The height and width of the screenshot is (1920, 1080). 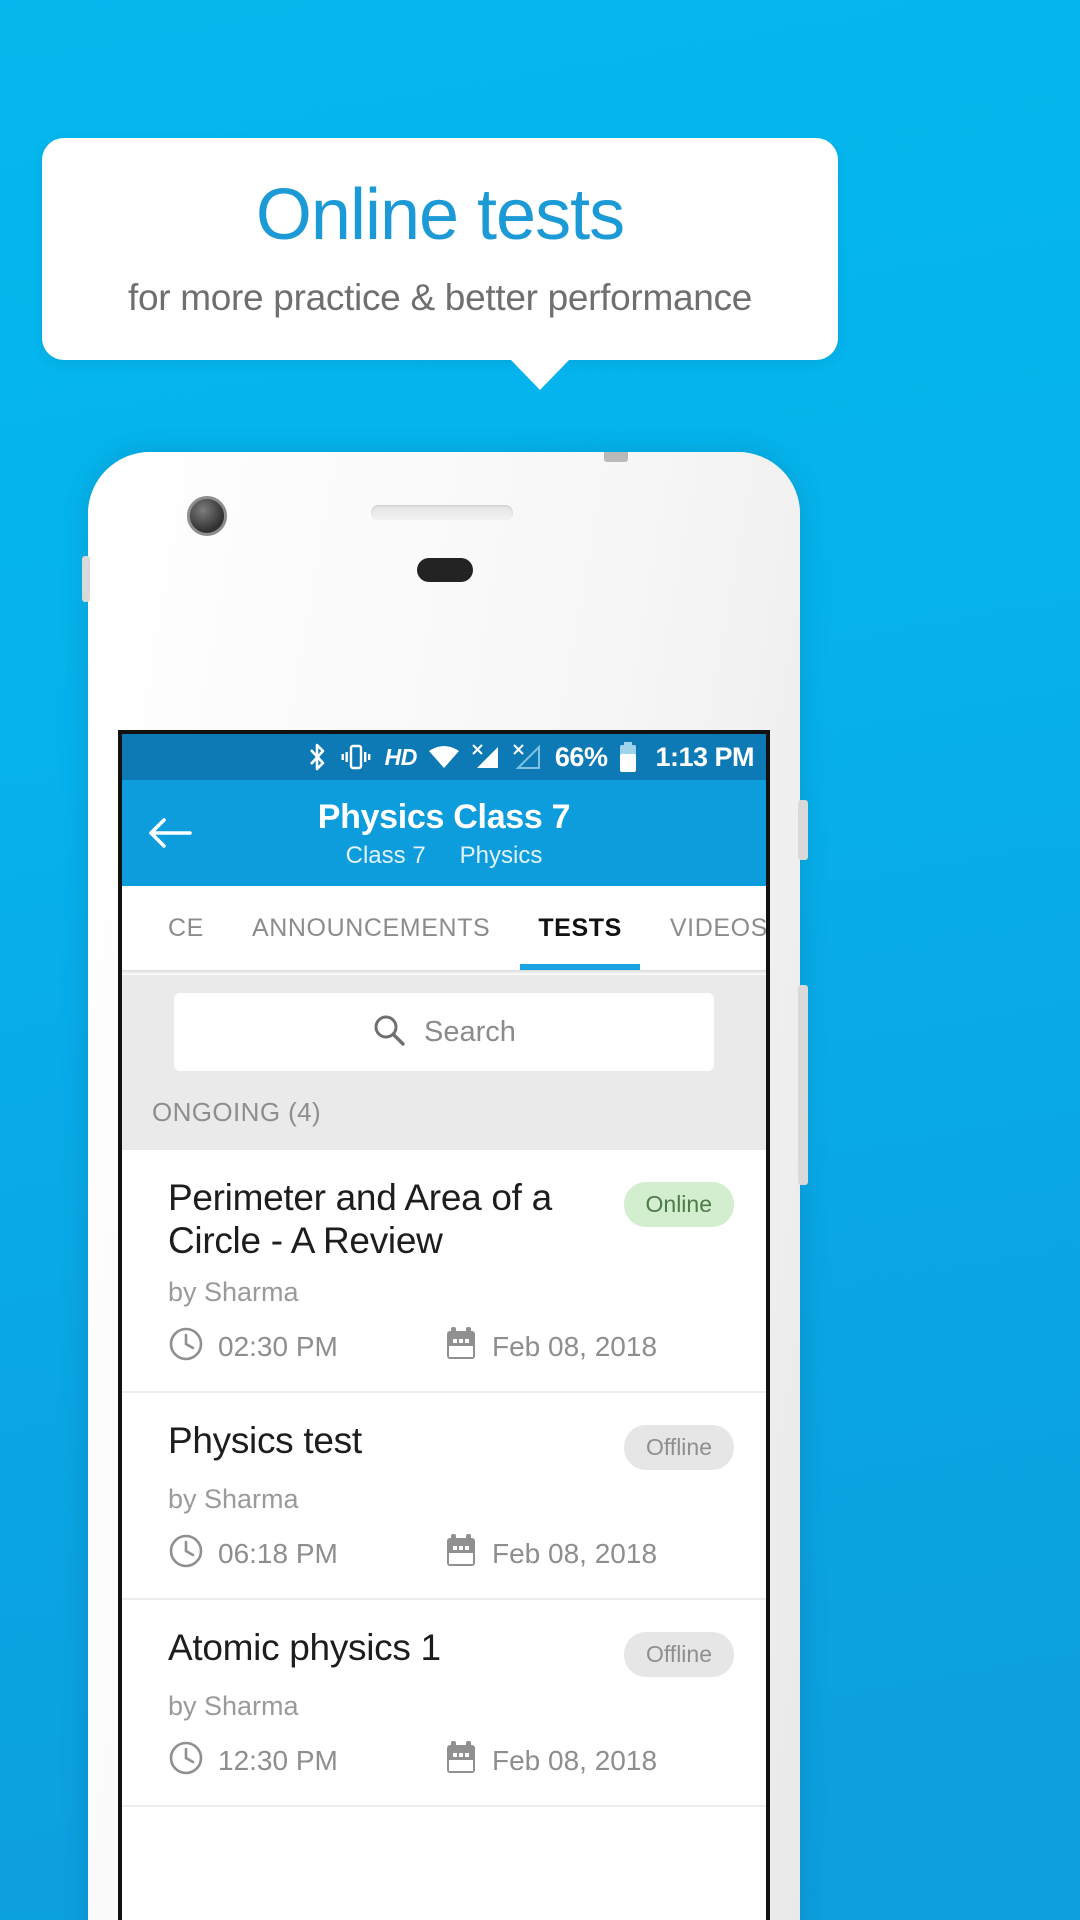 I want to click on signal-2-no-service-icon, so click(x=527, y=757).